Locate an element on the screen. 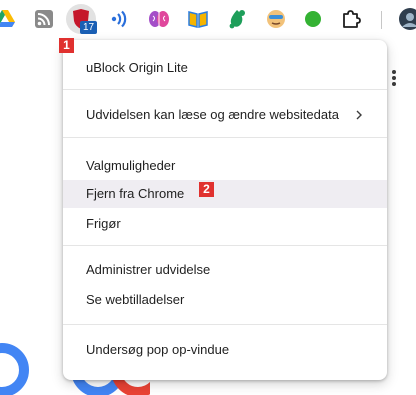 This screenshot has width=416, height=395. extensions-toolbar: 17 is located at coordinates (208, 20).